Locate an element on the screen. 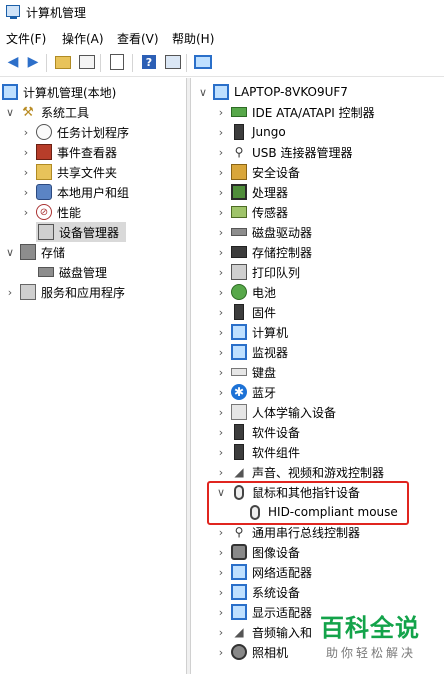 The image size is (444, 674). tree-item-event-viewer: › 事件查看器 is located at coordinates (68, 152).